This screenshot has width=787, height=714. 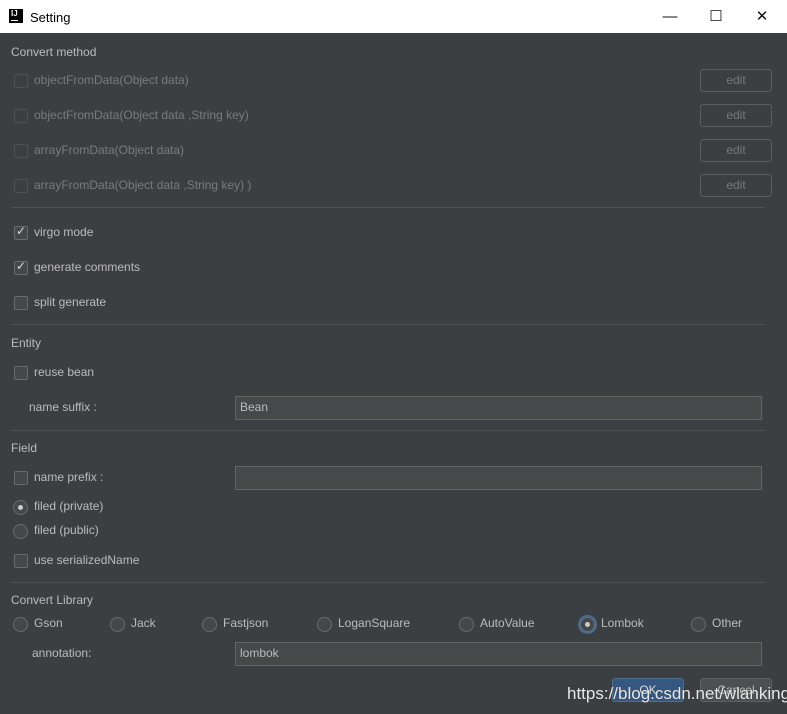 What do you see at coordinates (324, 624) in the screenshot?
I see `radio-logansquare` at bounding box center [324, 624].